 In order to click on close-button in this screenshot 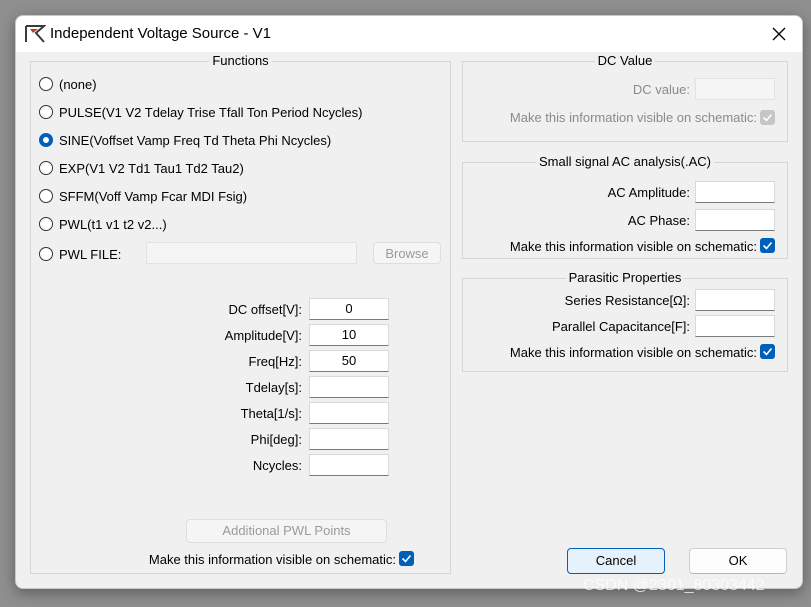, I will do `click(779, 34)`.